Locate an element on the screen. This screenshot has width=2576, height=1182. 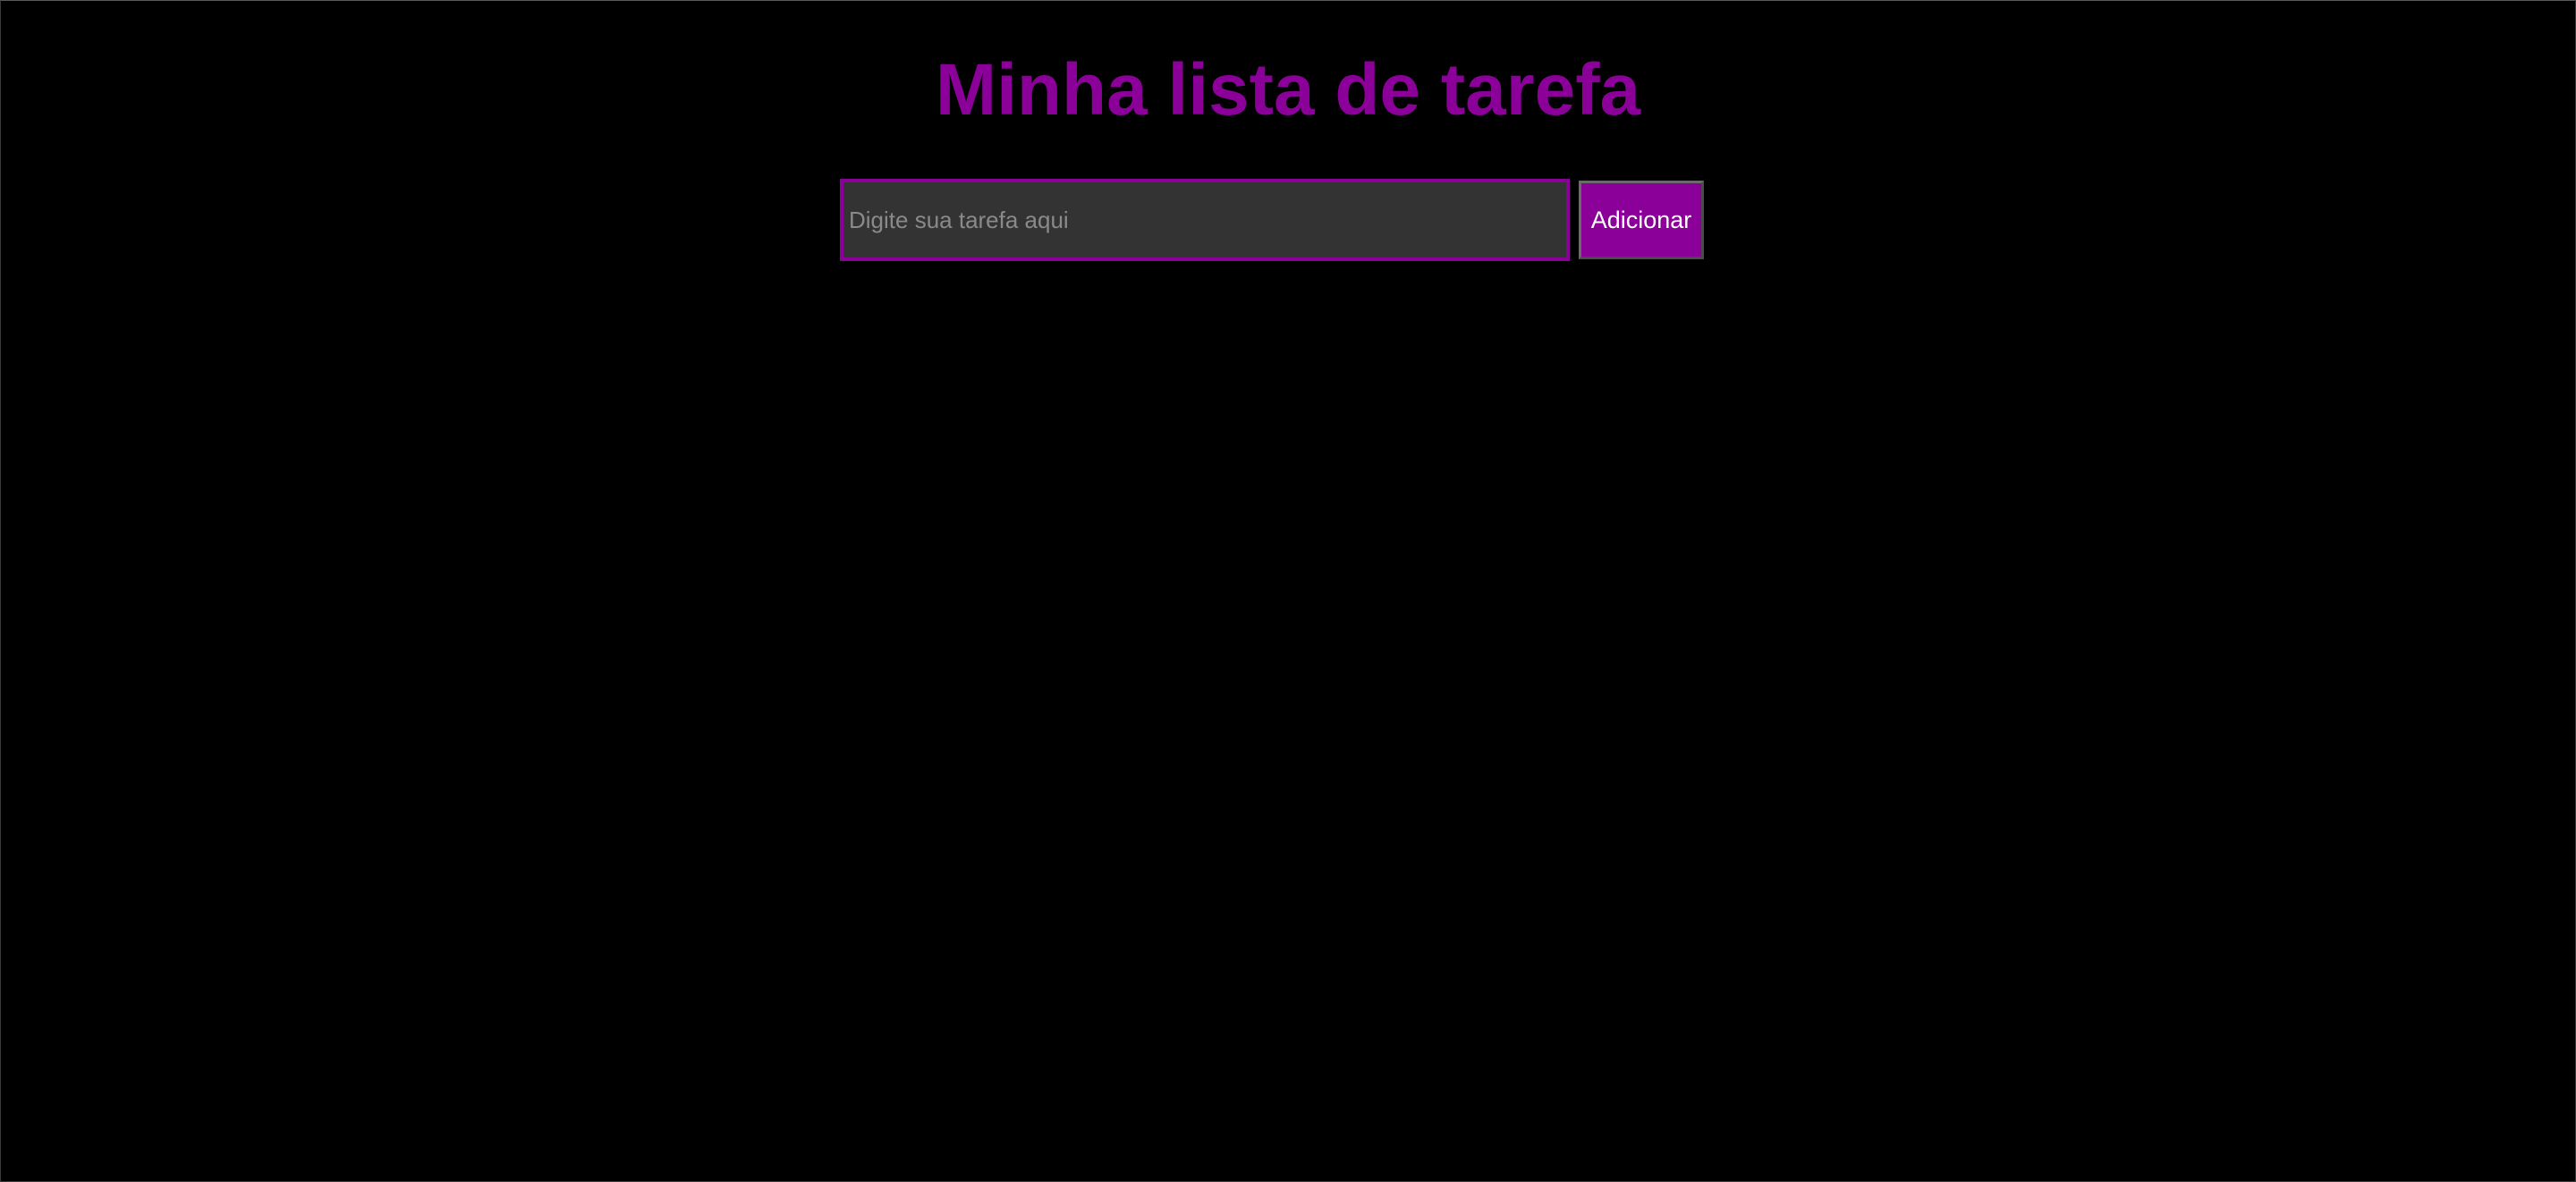
add-task-button: Adicionar is located at coordinates (1641, 220).